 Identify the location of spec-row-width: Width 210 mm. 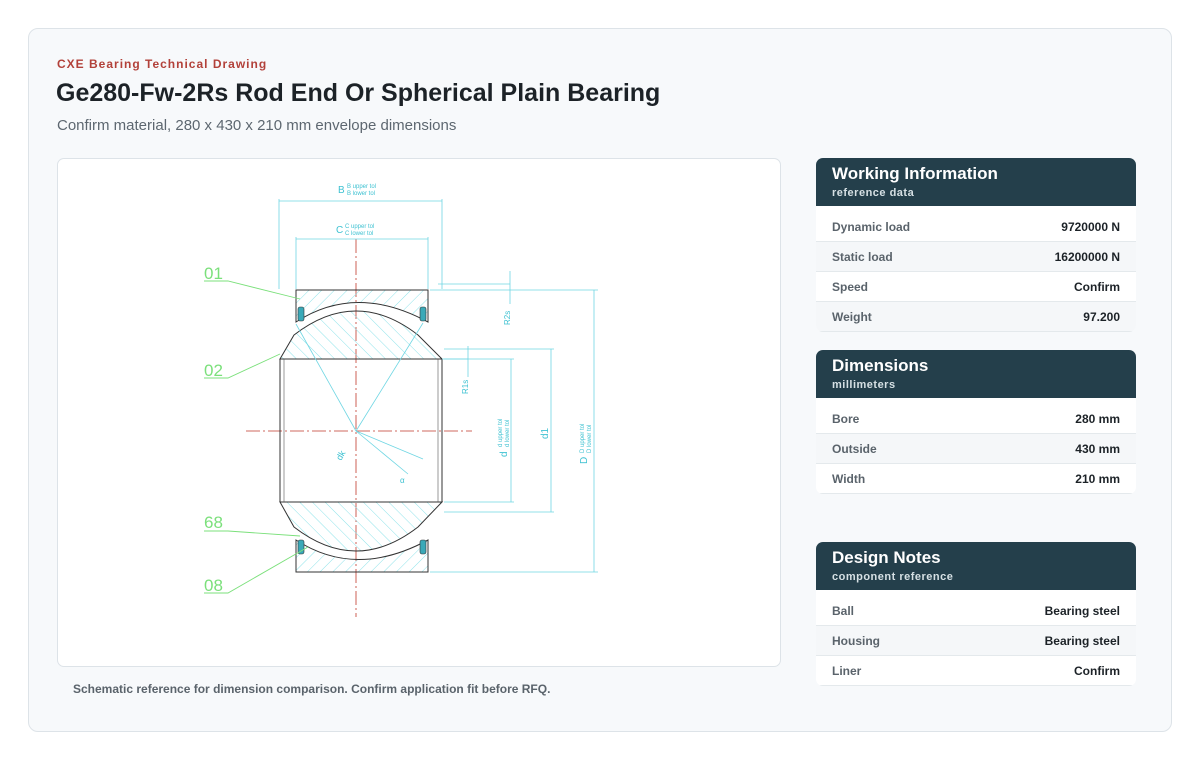
(976, 479).